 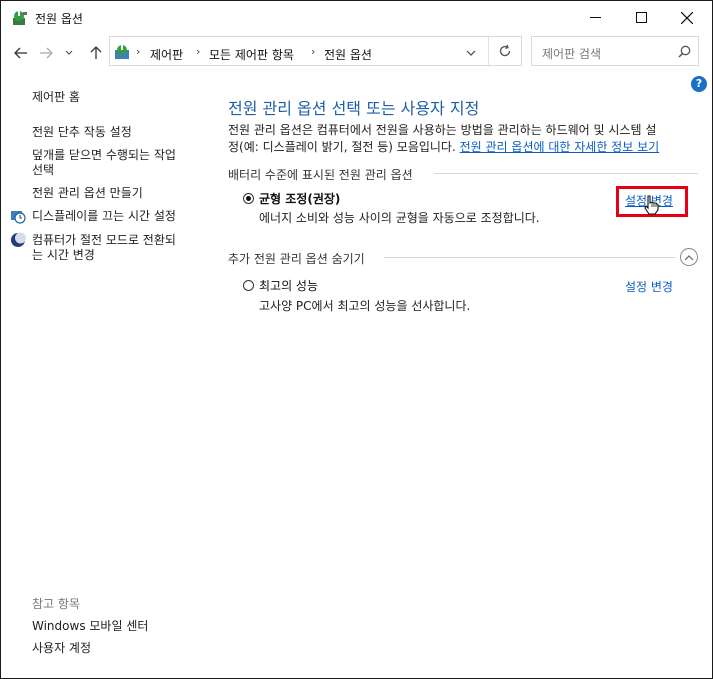 I want to click on search-icon, so click(x=684, y=51).